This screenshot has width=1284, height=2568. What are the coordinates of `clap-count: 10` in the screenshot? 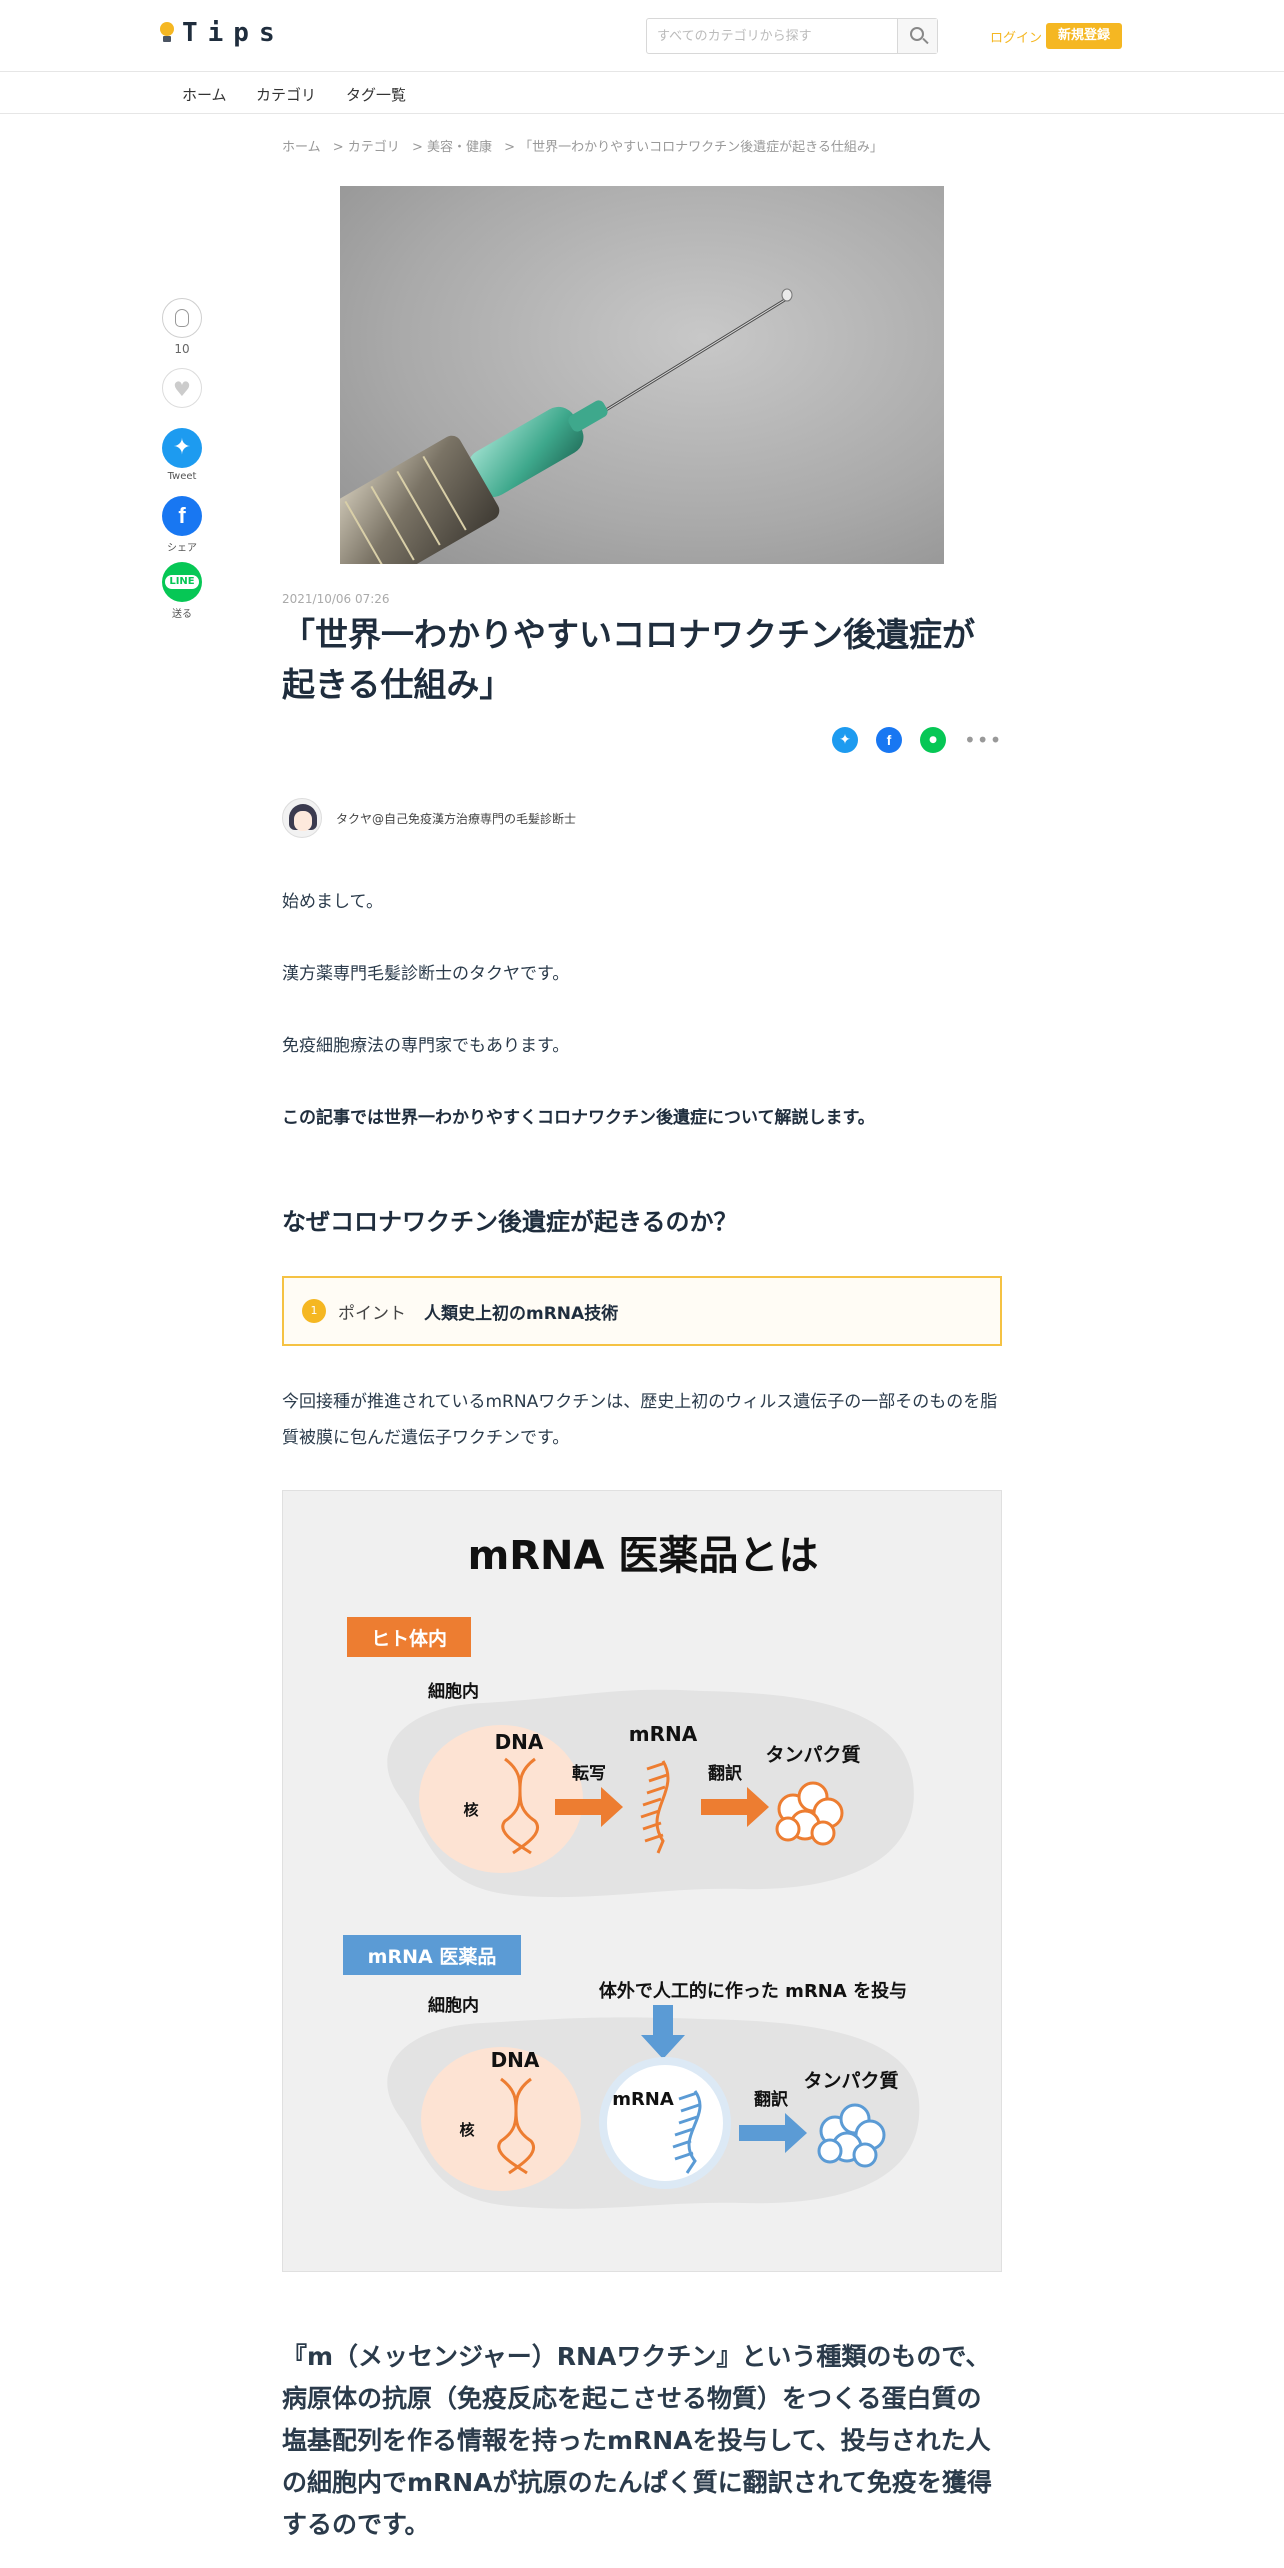 It's located at (182, 349).